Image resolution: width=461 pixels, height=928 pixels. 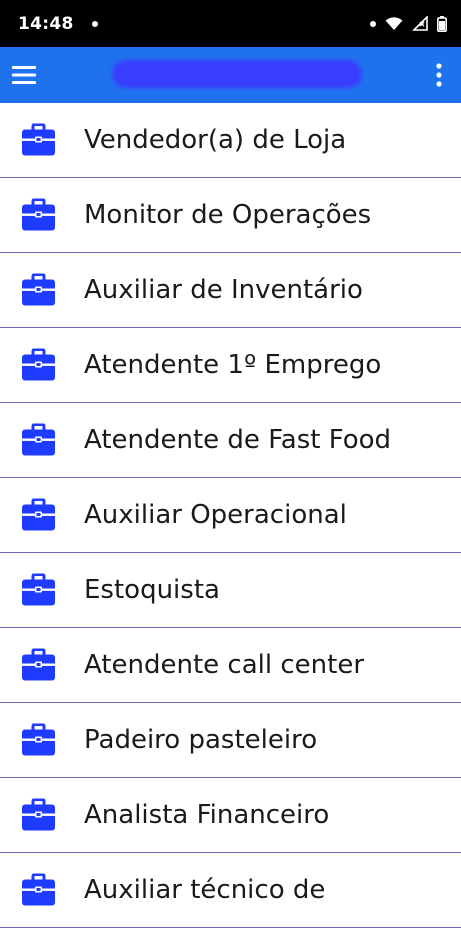 I want to click on status-time: 14:48, so click(x=46, y=23).